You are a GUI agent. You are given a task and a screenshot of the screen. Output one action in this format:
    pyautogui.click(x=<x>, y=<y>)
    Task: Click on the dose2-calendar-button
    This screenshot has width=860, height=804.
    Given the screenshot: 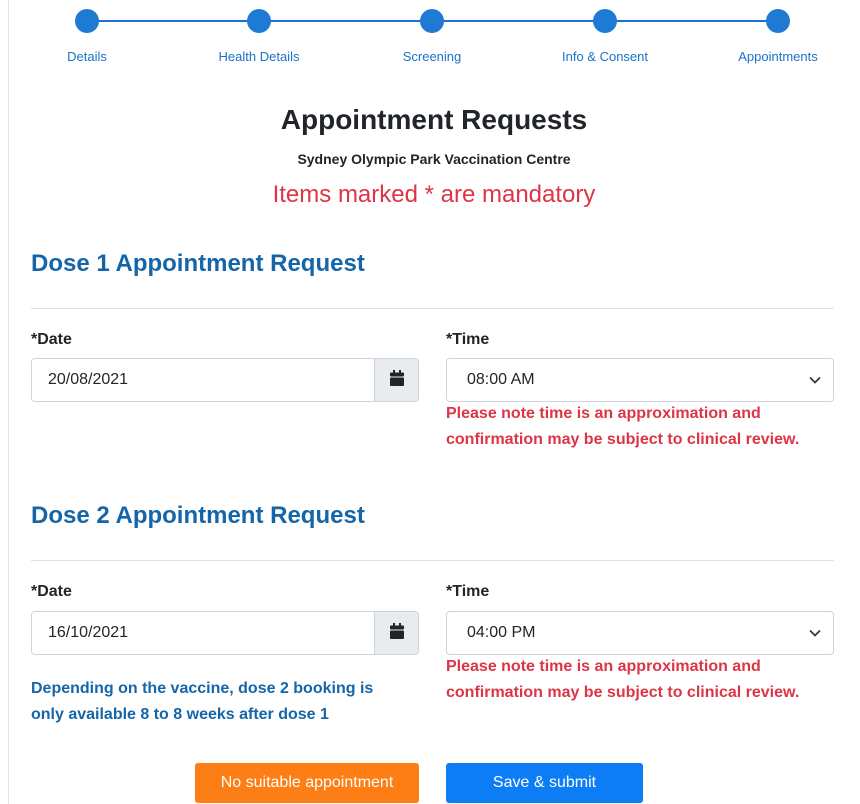 What is the action you would take?
    pyautogui.click(x=396, y=633)
    